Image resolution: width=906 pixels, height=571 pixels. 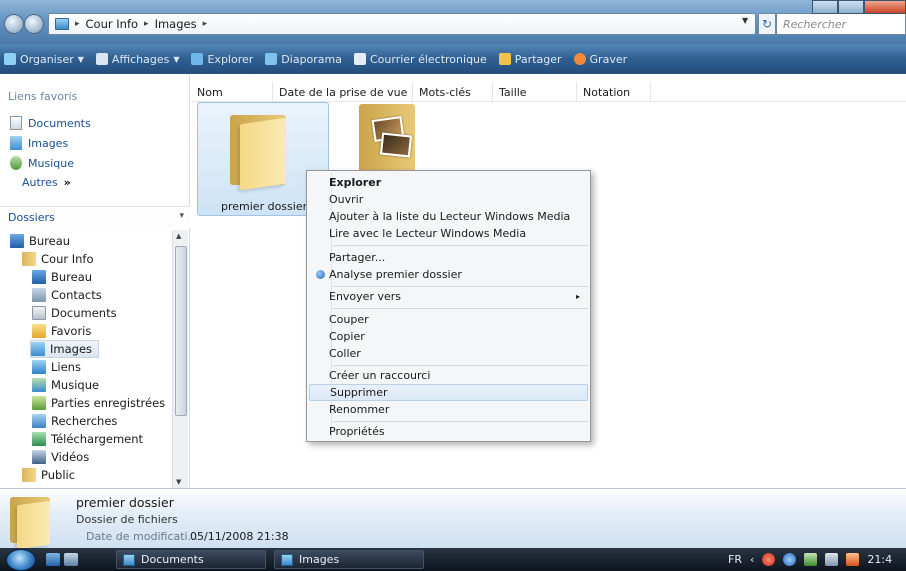 I want to click on tree-item-documents: Documents, so click(x=74, y=313).